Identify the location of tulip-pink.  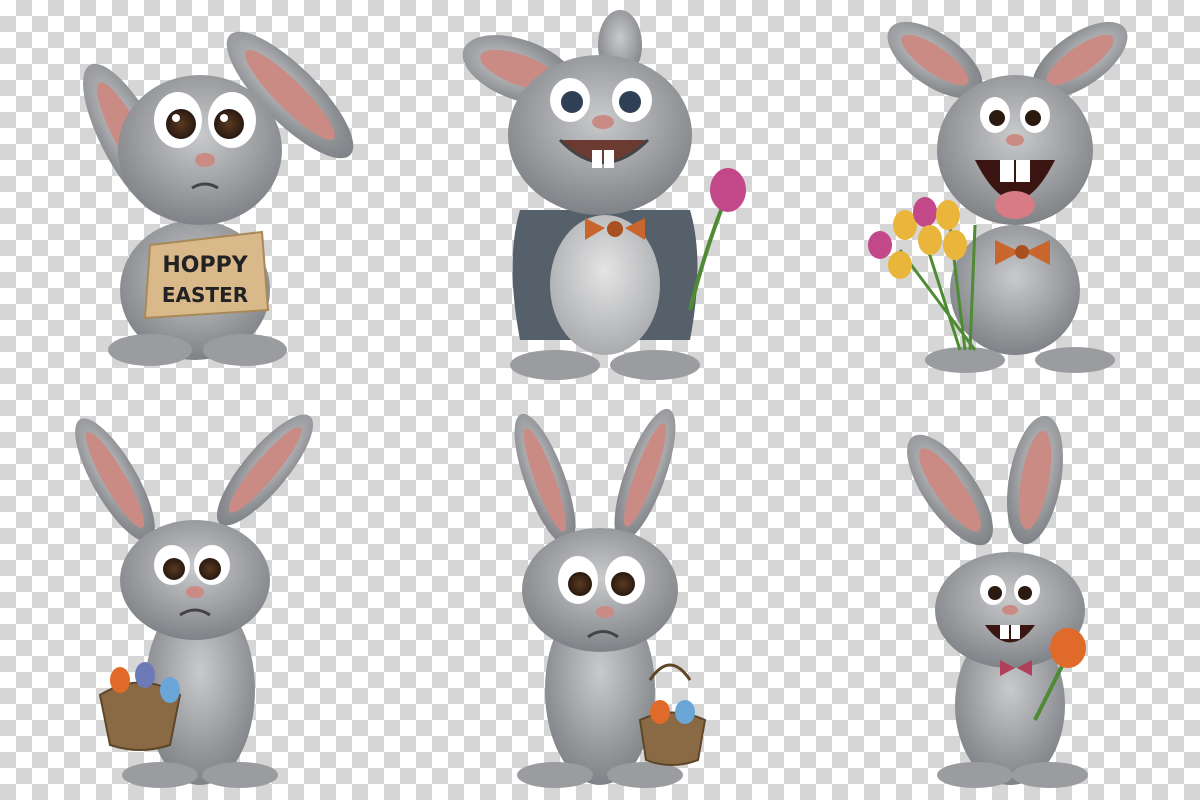
(717, 239).